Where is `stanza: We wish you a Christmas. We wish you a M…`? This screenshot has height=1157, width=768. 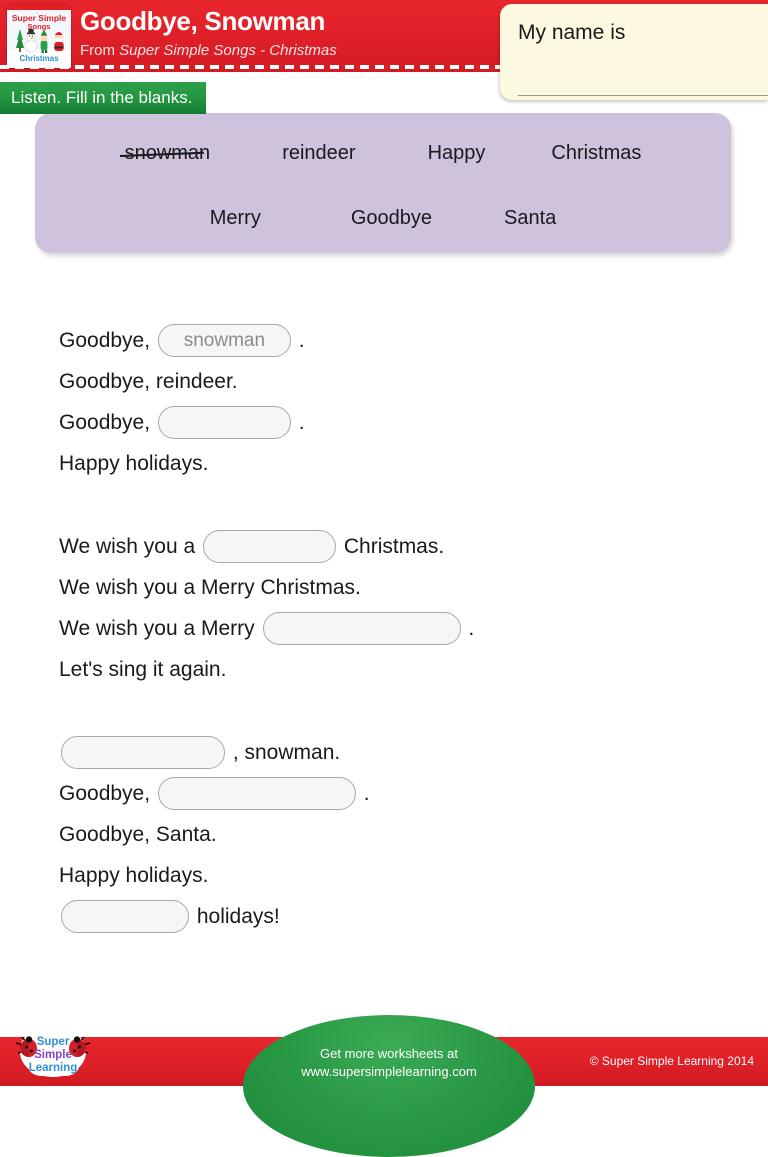 stanza: We wish you a Christmas. We wish you a M… is located at coordinates (404, 608).